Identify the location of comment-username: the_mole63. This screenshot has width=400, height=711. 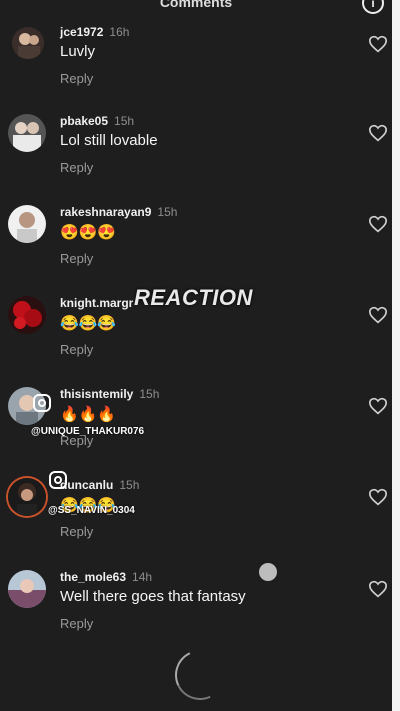
(93, 577).